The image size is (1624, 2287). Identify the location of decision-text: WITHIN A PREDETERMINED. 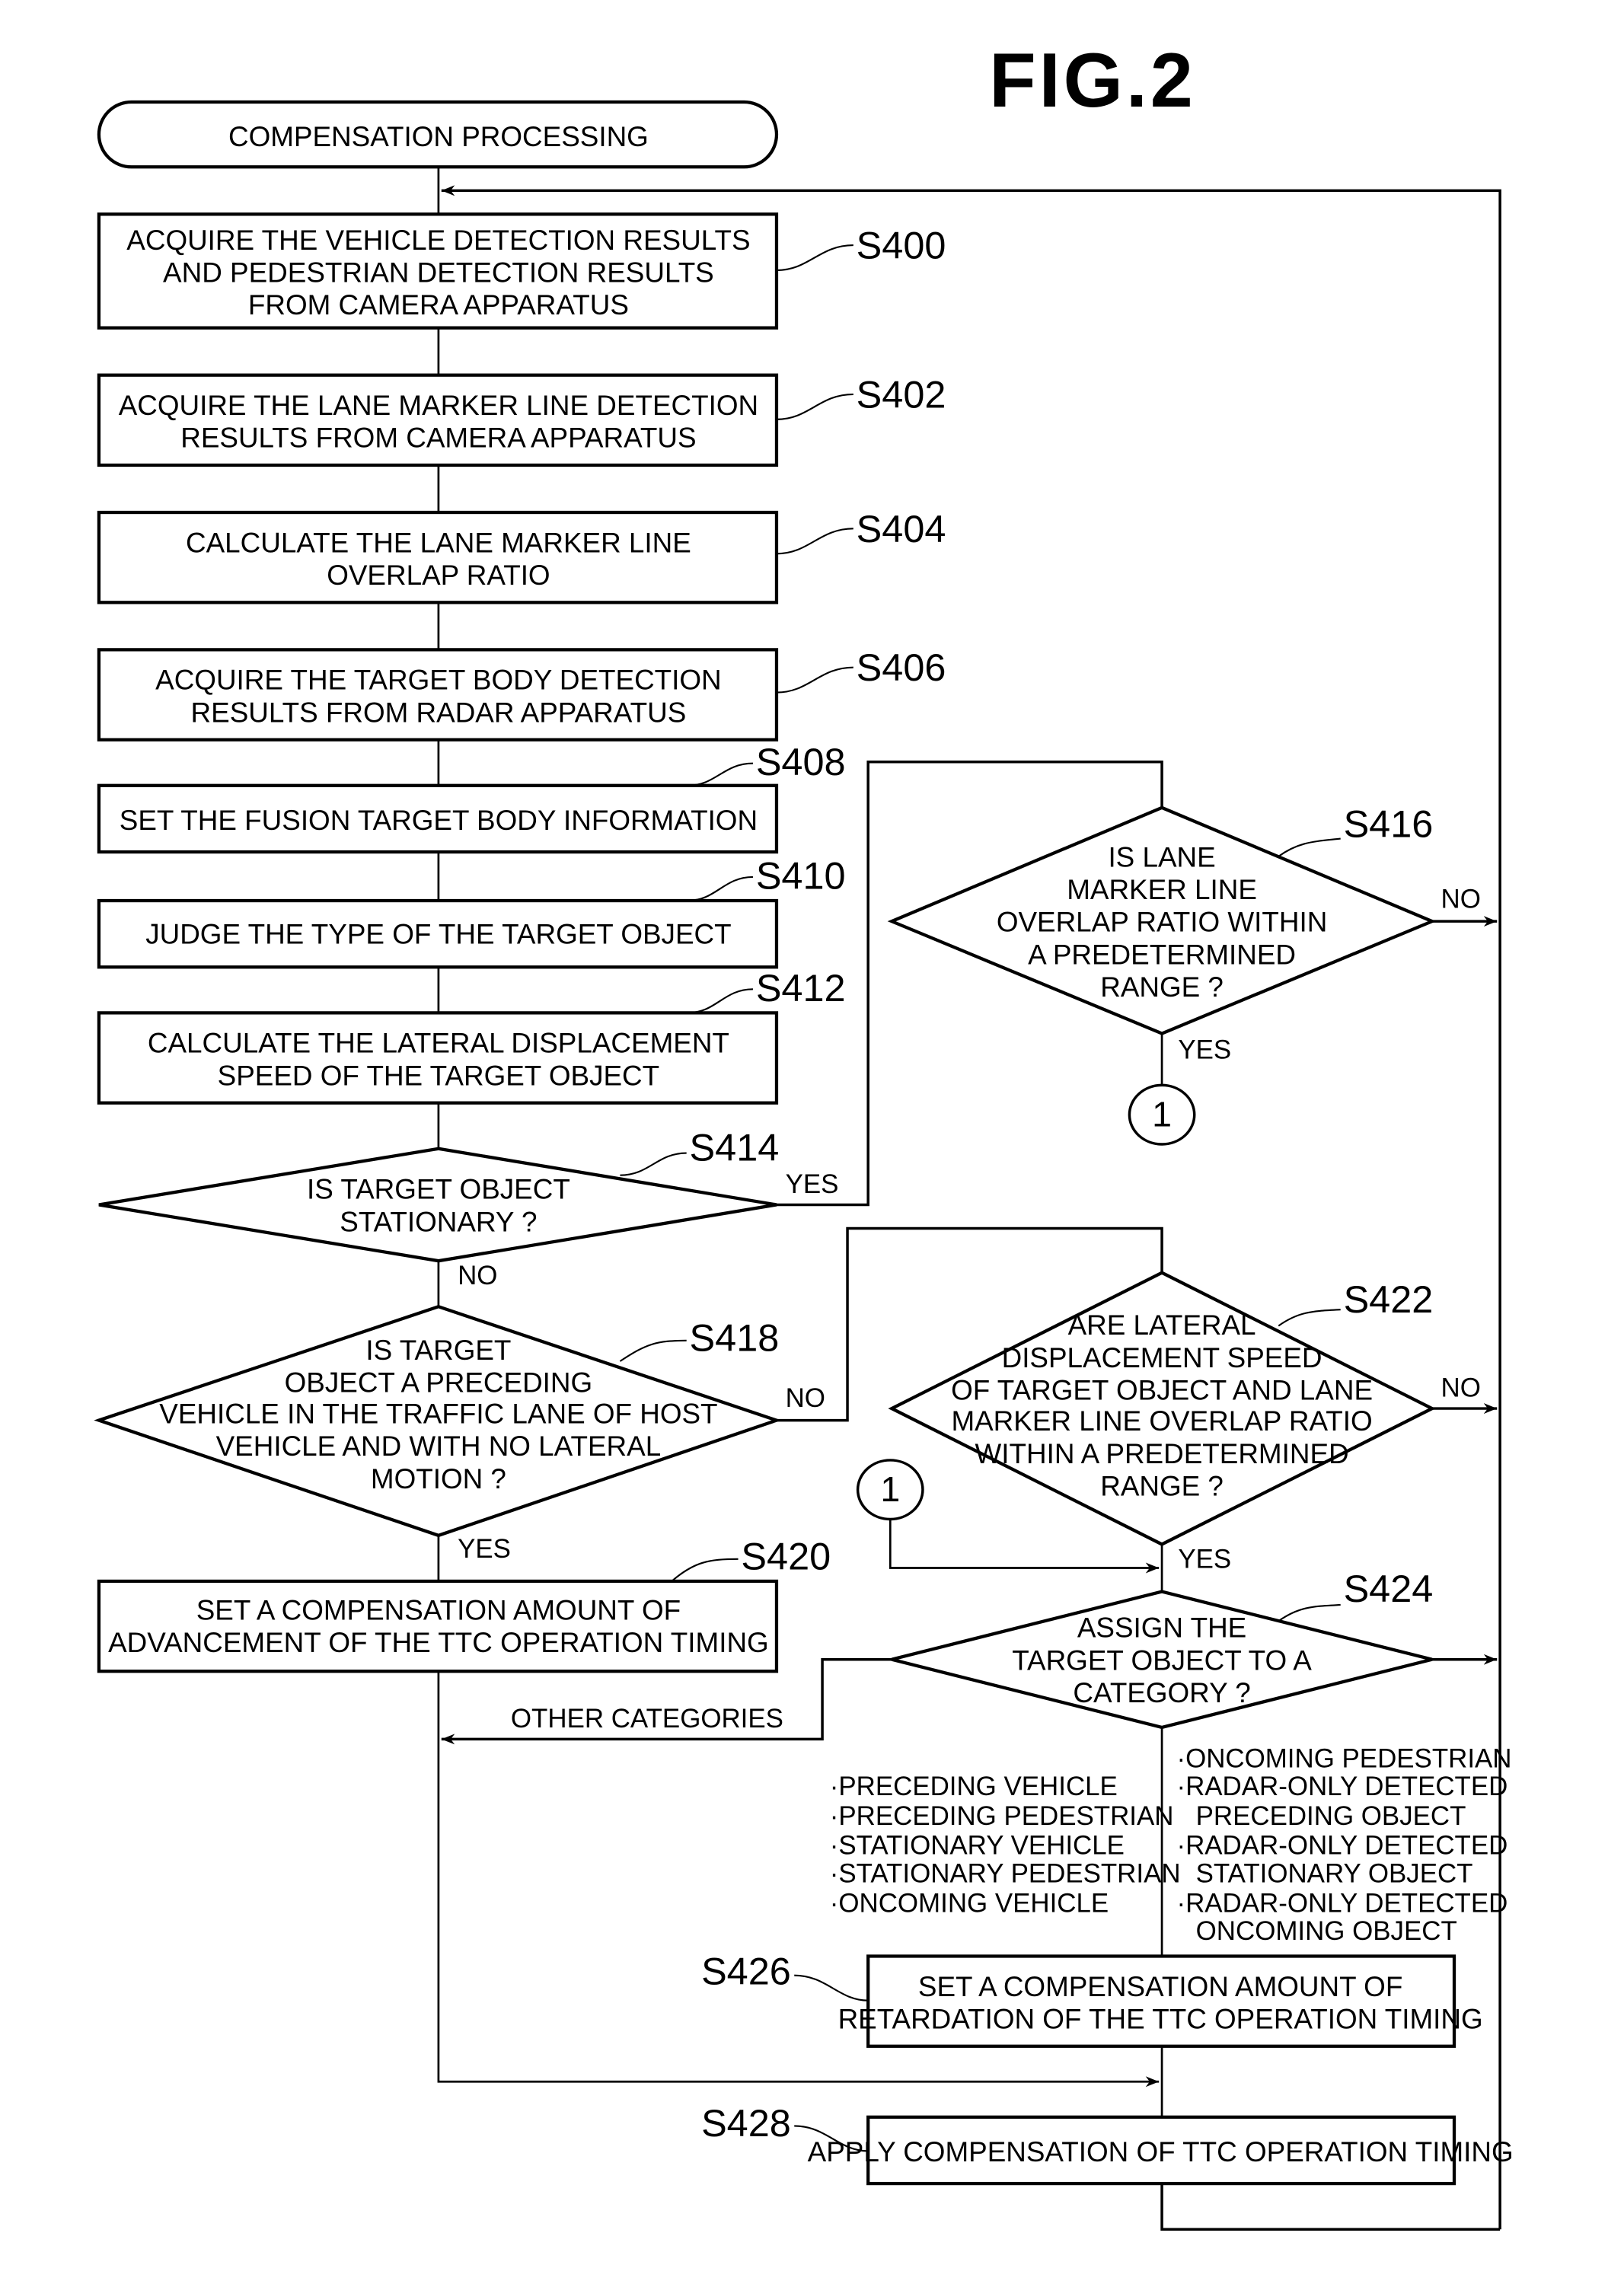
(1162, 1454).